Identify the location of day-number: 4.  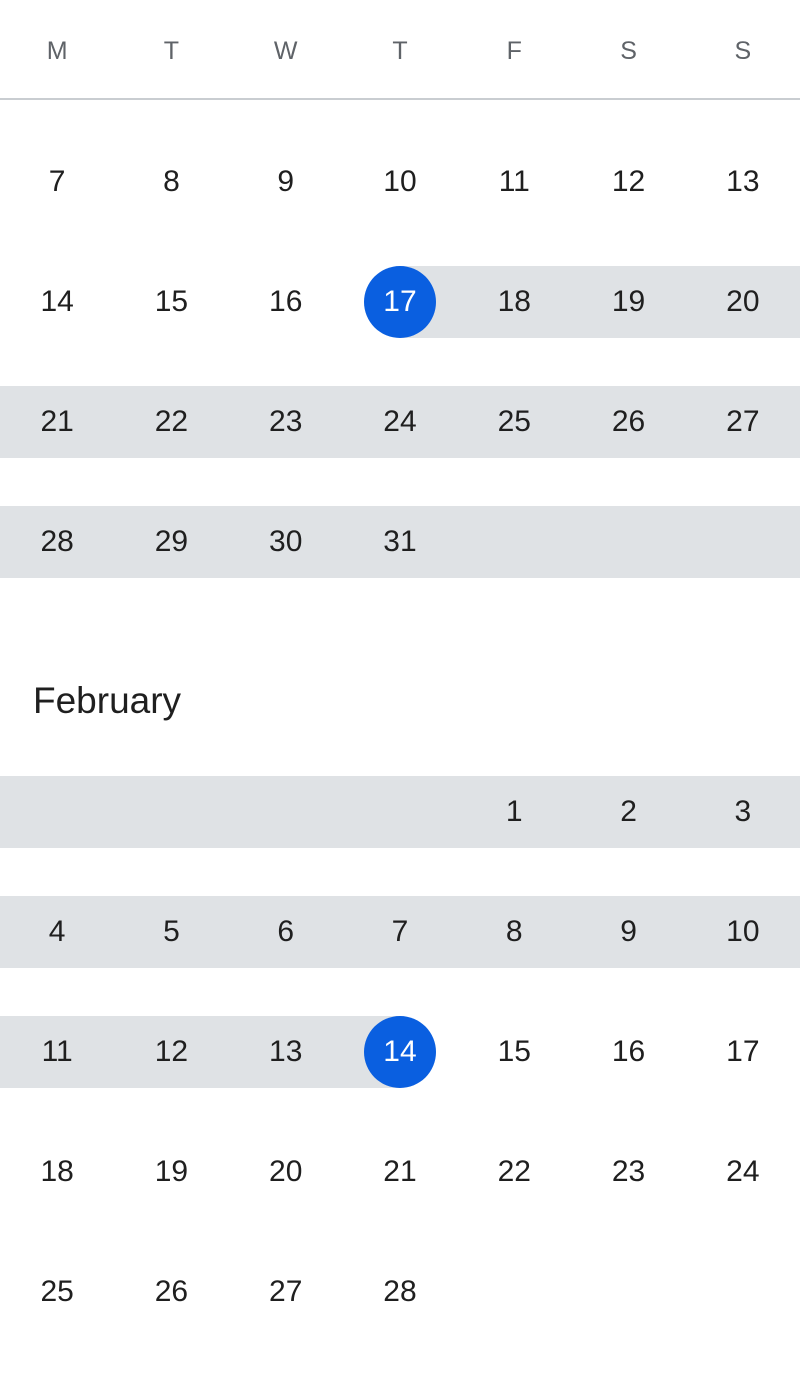
(57, 931).